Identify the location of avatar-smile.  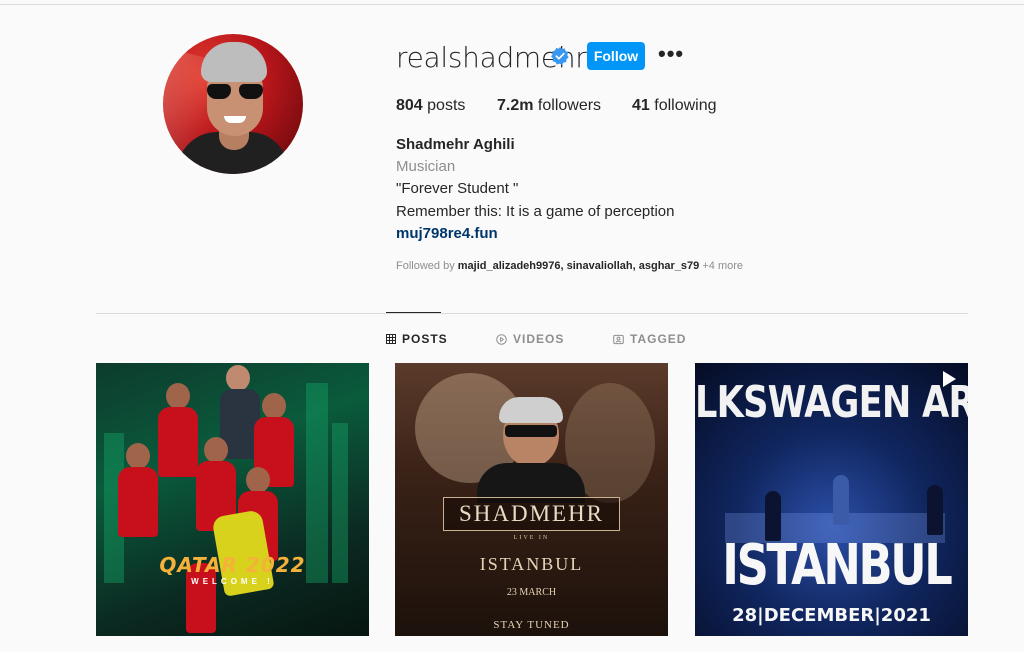
(235, 119).